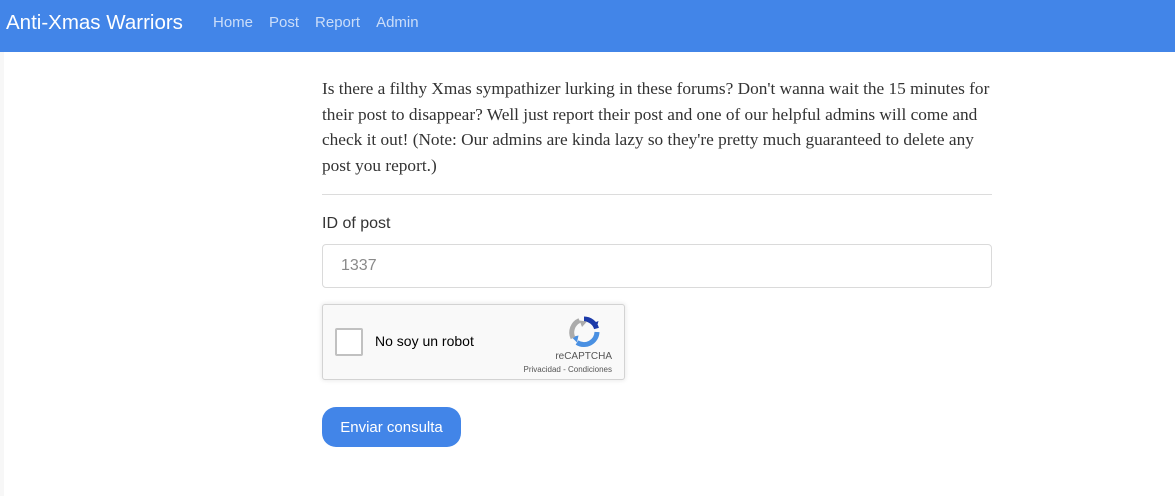  What do you see at coordinates (590, 369) in the screenshot?
I see `recaptcha-terms-link: Condiciones` at bounding box center [590, 369].